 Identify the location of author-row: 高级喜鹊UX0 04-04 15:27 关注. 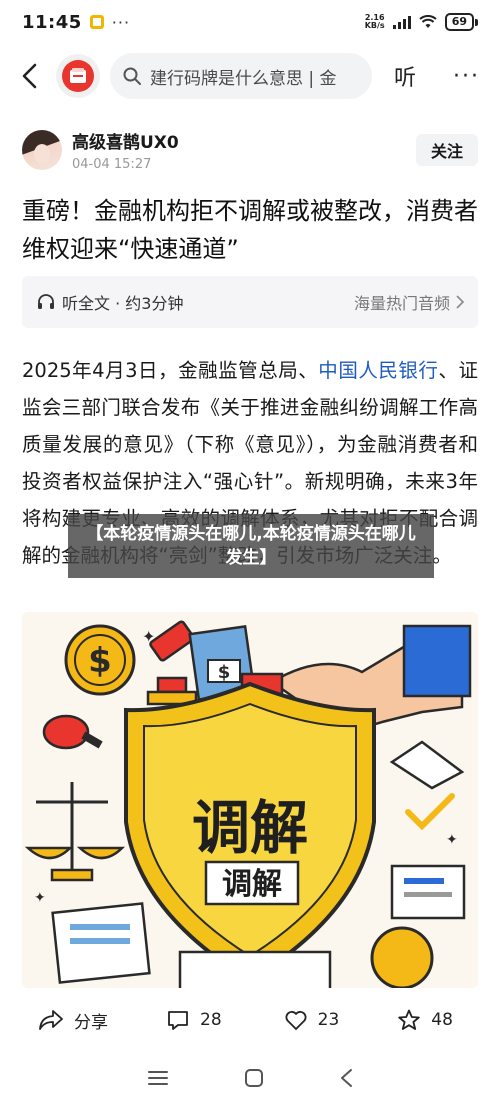
(250, 150).